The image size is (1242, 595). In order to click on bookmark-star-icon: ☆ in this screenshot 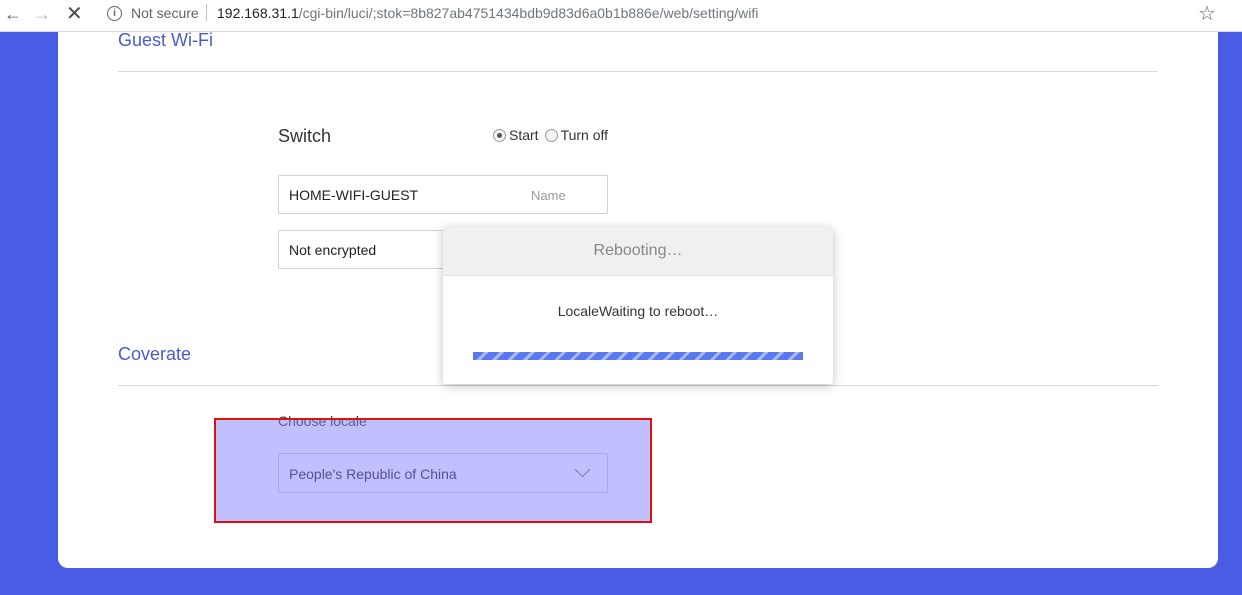, I will do `click(1207, 13)`.